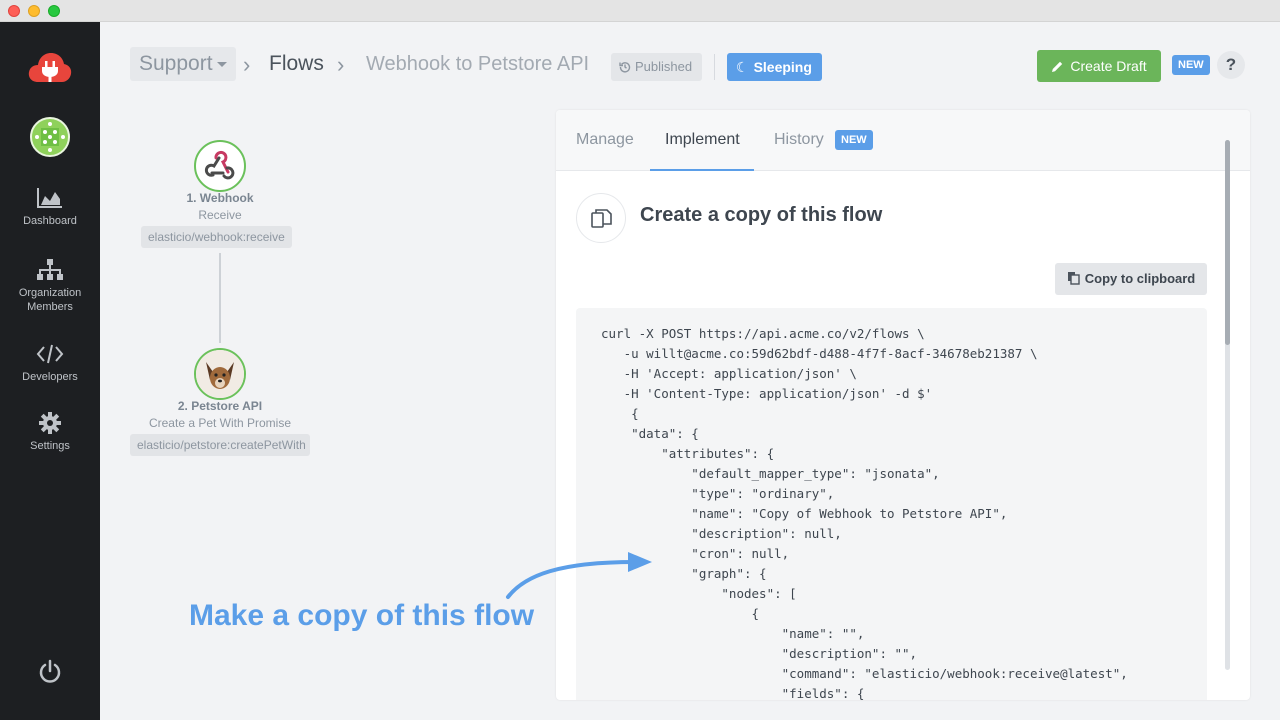 The width and height of the screenshot is (1280, 720). I want to click on copy-to-clipboard-button: Copy to clipboard, so click(1131, 279).